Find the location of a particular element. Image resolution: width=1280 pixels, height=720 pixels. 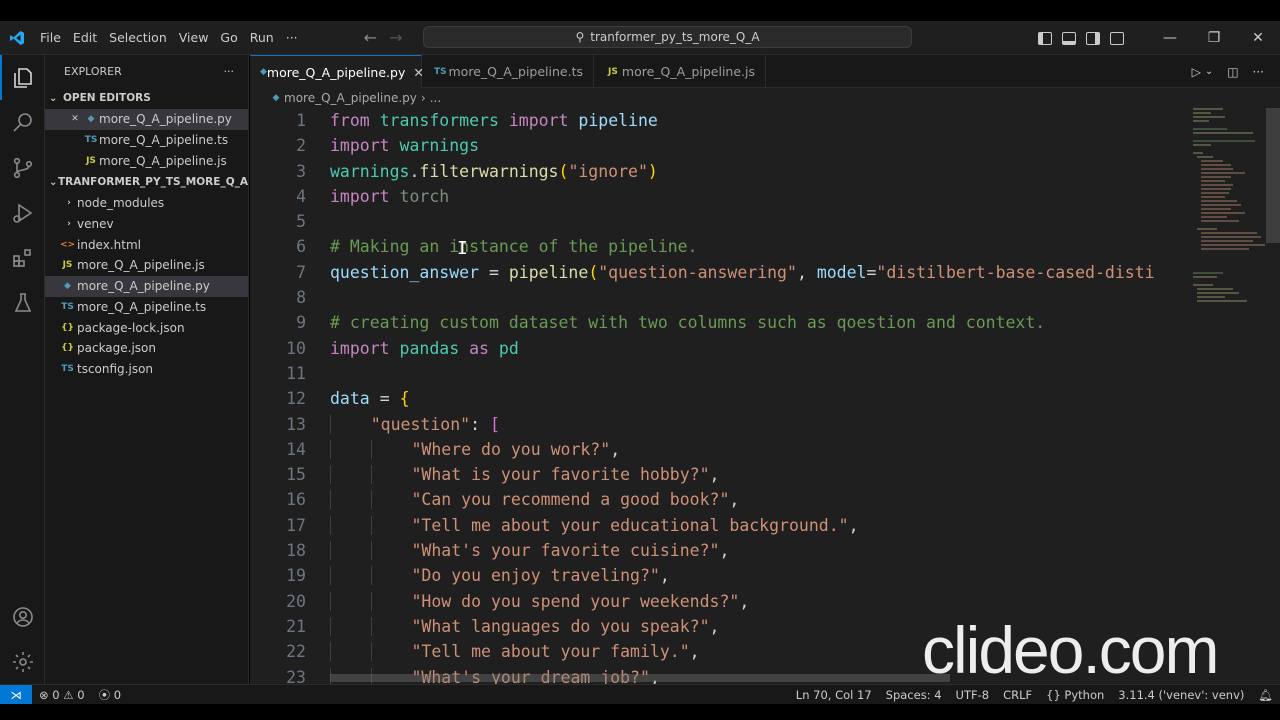

close-window-icon: ✕ is located at coordinates (1258, 38).